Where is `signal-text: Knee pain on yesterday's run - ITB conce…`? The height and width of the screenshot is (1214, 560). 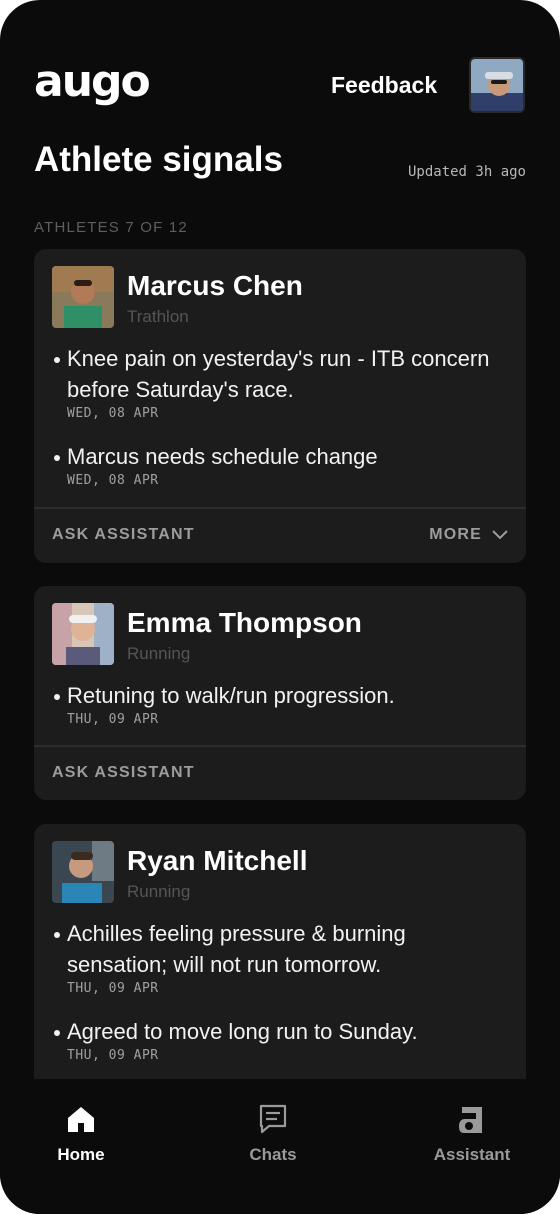
signal-text: Knee pain on yesterday's run - ITB conce… is located at coordinates (282, 374).